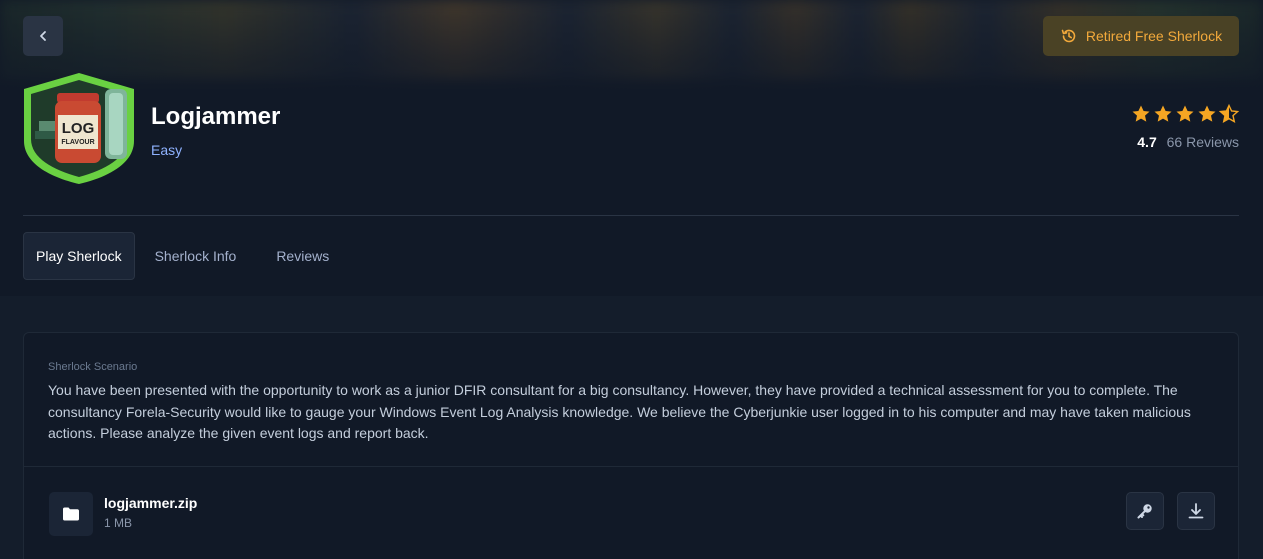 The height and width of the screenshot is (559, 1263). I want to click on tab-reviews: Reviews, so click(302, 256).